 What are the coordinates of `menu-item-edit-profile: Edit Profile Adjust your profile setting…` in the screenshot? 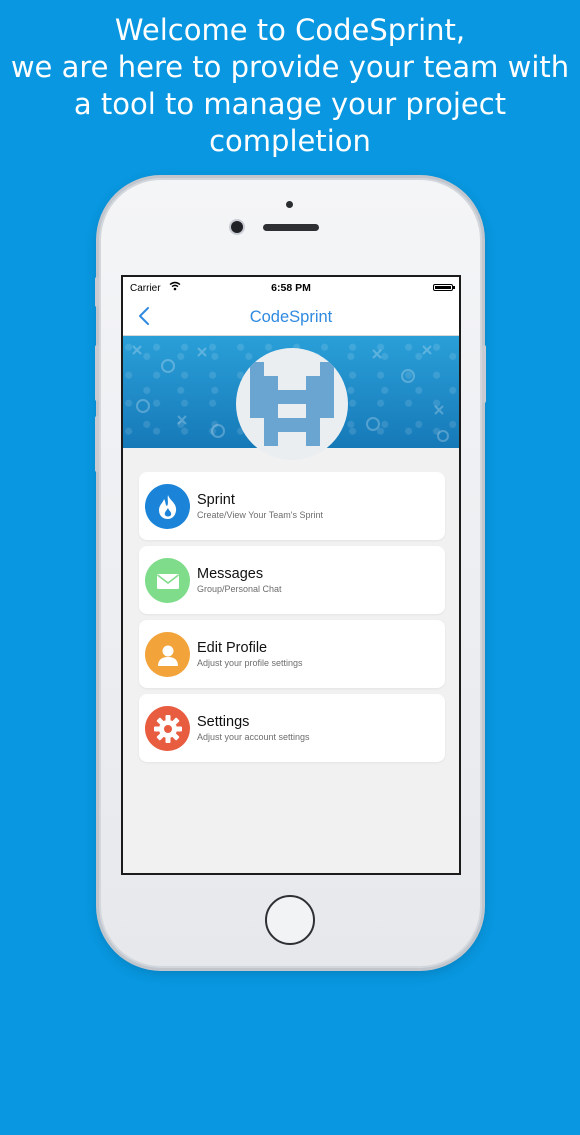 It's located at (292, 654).